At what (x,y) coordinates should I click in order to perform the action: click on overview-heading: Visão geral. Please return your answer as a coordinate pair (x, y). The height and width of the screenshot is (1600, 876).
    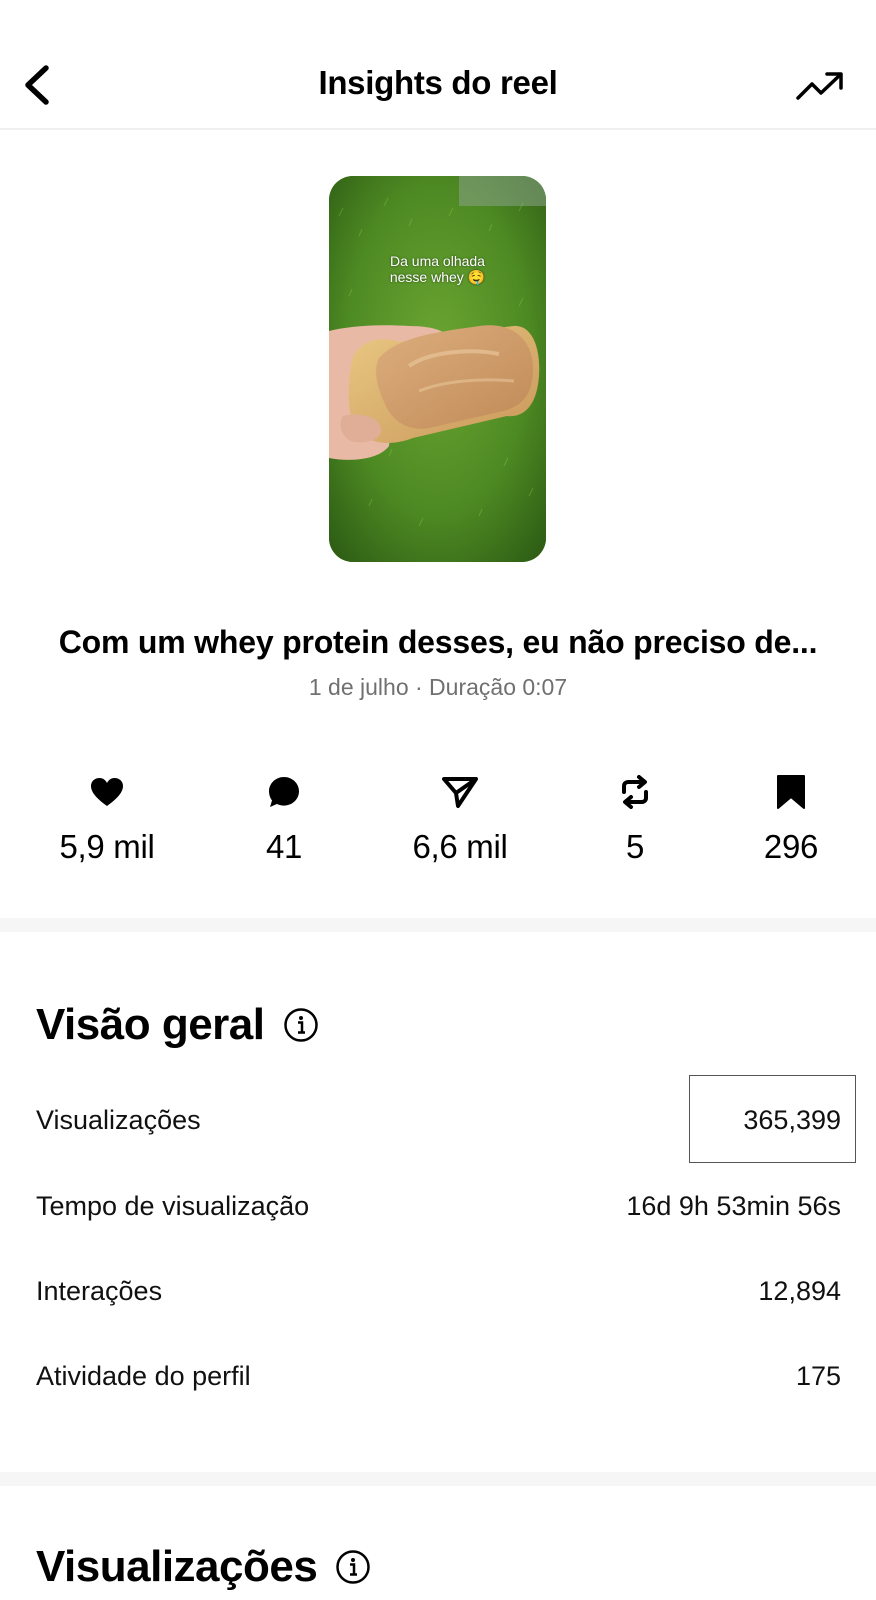
    Looking at the image, I should click on (177, 1025).